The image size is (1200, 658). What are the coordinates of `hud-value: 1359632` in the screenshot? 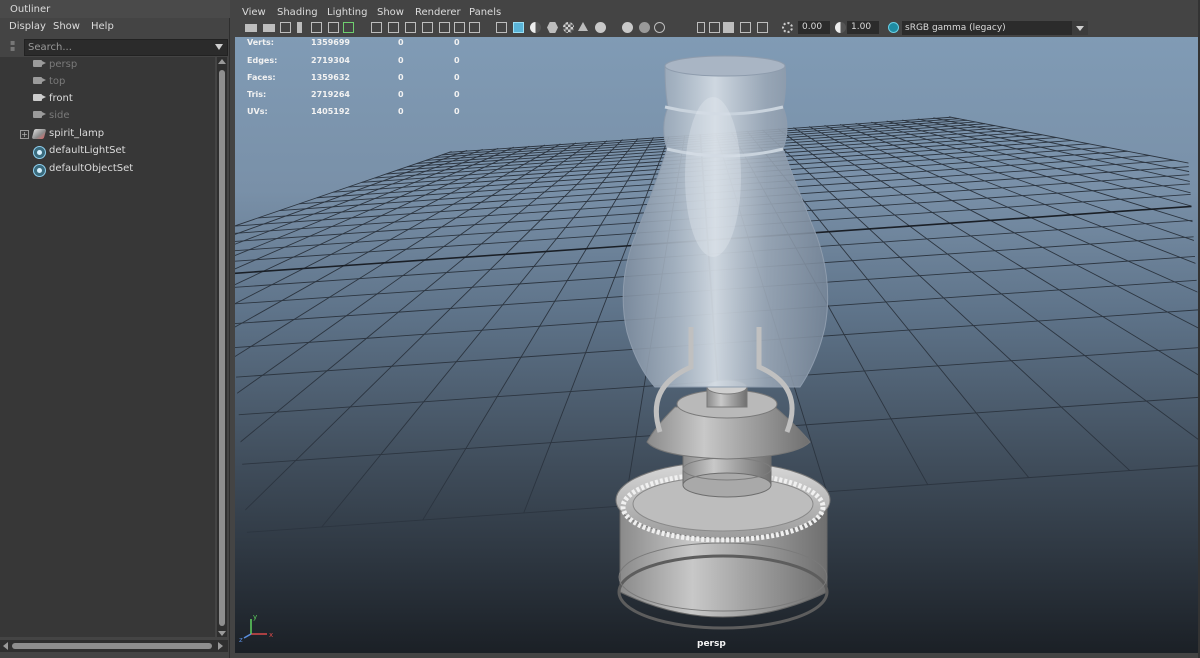 It's located at (330, 77).